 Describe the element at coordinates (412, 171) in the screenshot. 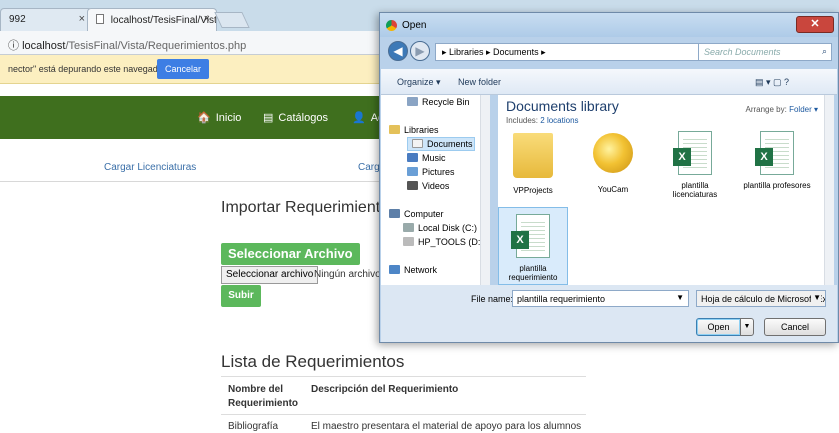

I see `pictures-icon` at that location.